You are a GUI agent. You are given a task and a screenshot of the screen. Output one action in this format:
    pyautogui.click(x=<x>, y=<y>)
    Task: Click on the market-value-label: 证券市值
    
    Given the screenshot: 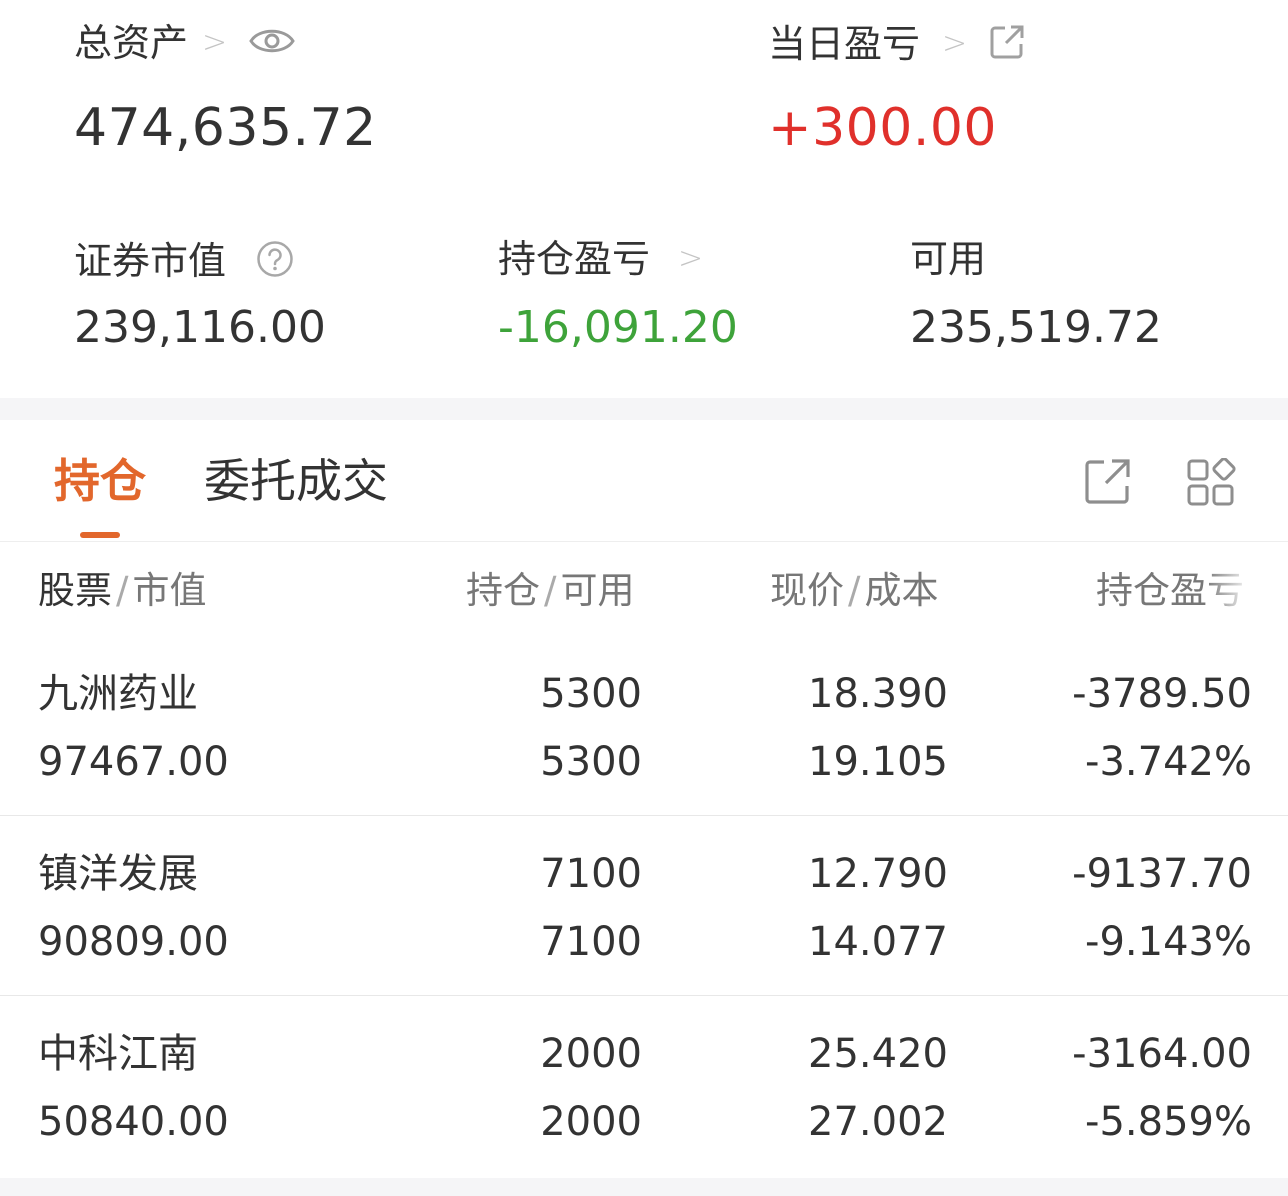 What is the action you would take?
    pyautogui.click(x=150, y=261)
    